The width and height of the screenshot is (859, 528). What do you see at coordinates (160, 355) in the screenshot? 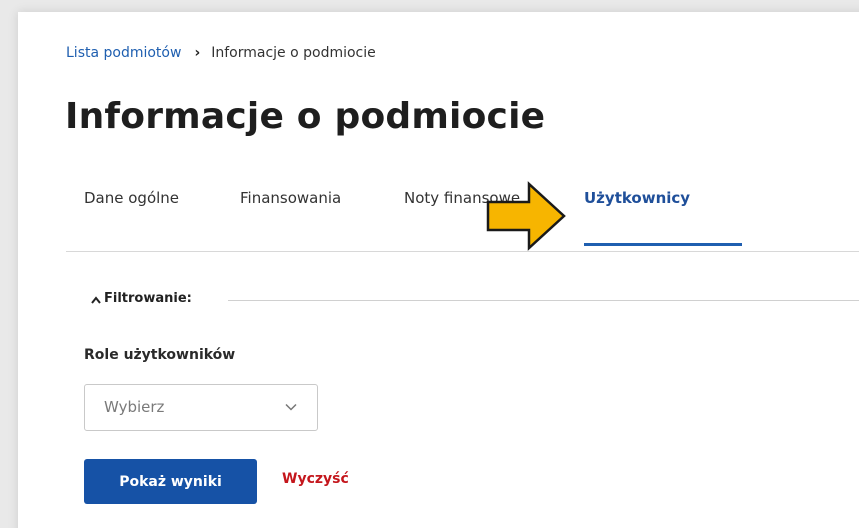
I see `role-filter-label: Role użytkowników` at bounding box center [160, 355].